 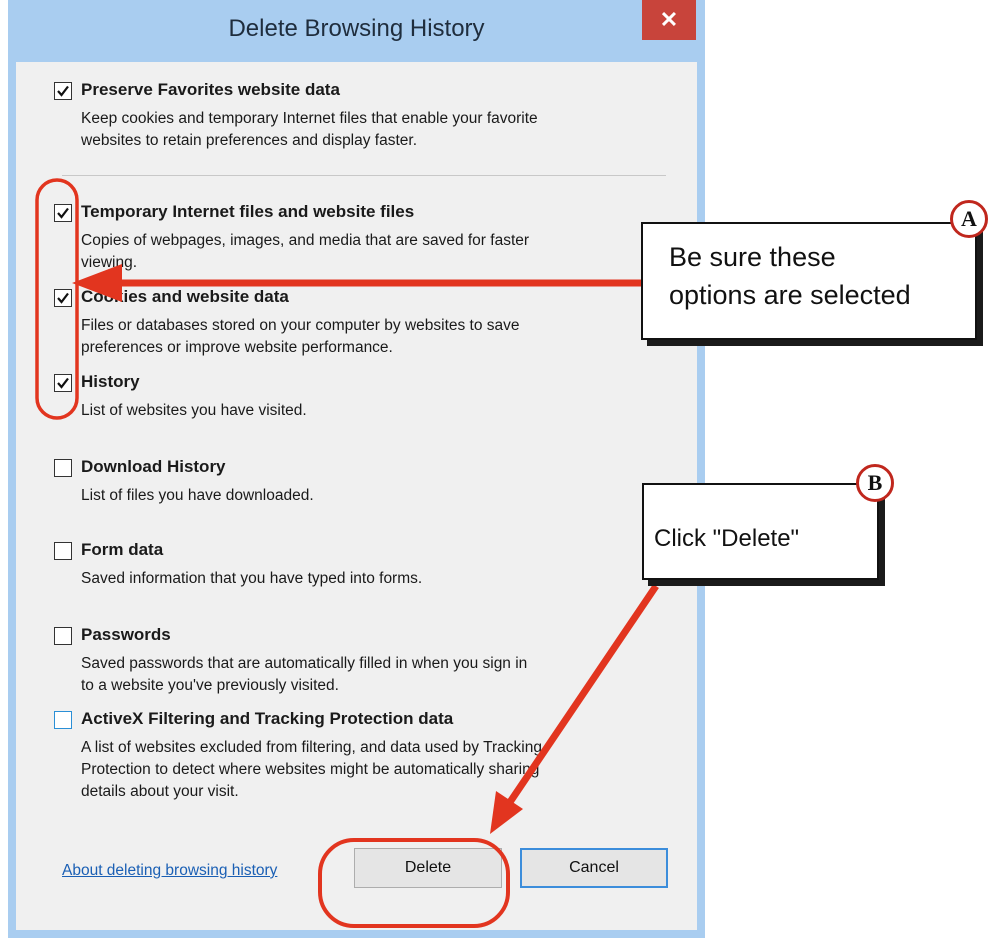 I want to click on badge-a: A, so click(x=969, y=219).